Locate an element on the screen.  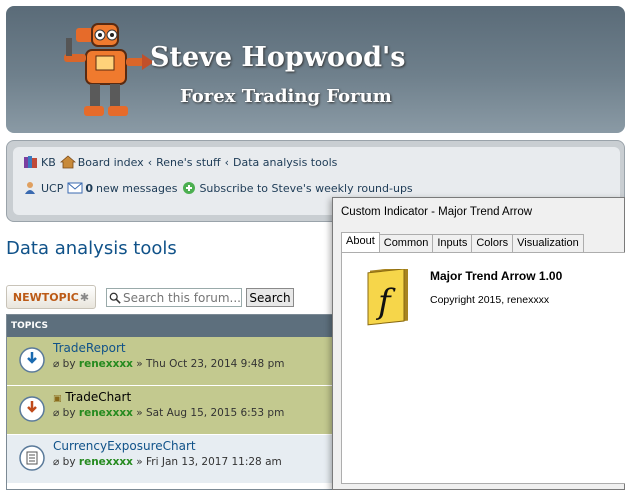
indicator-copyright: Copyright 2015, renexxxx is located at coordinates (490, 300).